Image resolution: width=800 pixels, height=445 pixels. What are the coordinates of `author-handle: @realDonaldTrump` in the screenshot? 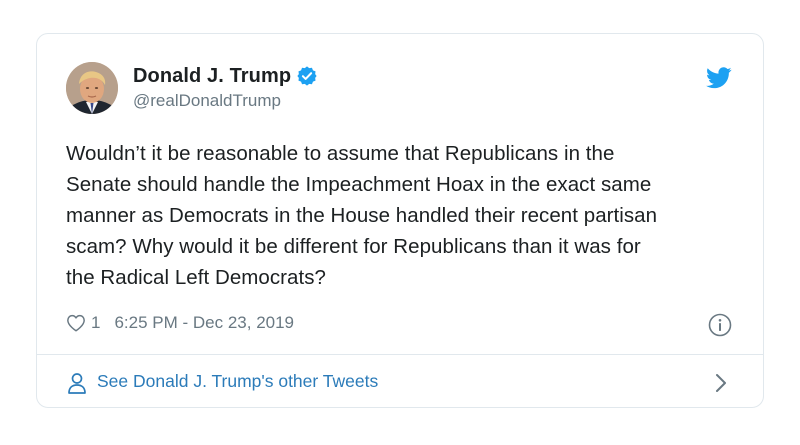 It's located at (225, 101).